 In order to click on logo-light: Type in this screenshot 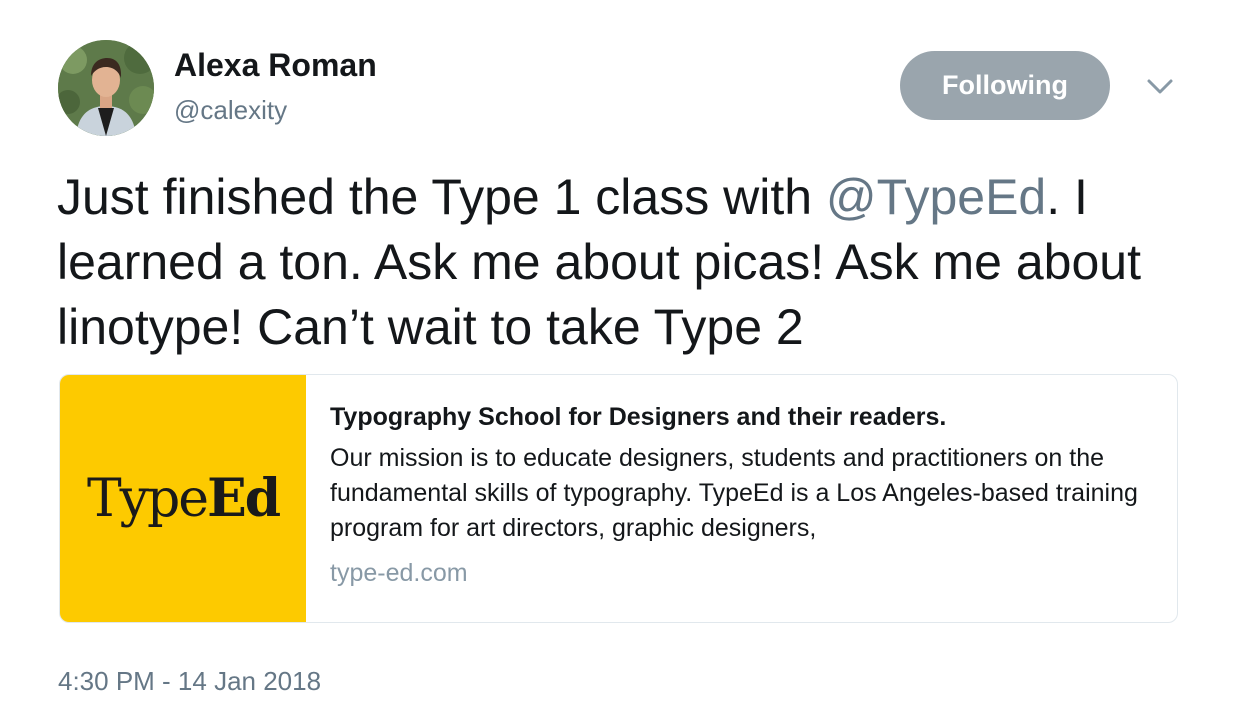, I will do `click(147, 499)`.